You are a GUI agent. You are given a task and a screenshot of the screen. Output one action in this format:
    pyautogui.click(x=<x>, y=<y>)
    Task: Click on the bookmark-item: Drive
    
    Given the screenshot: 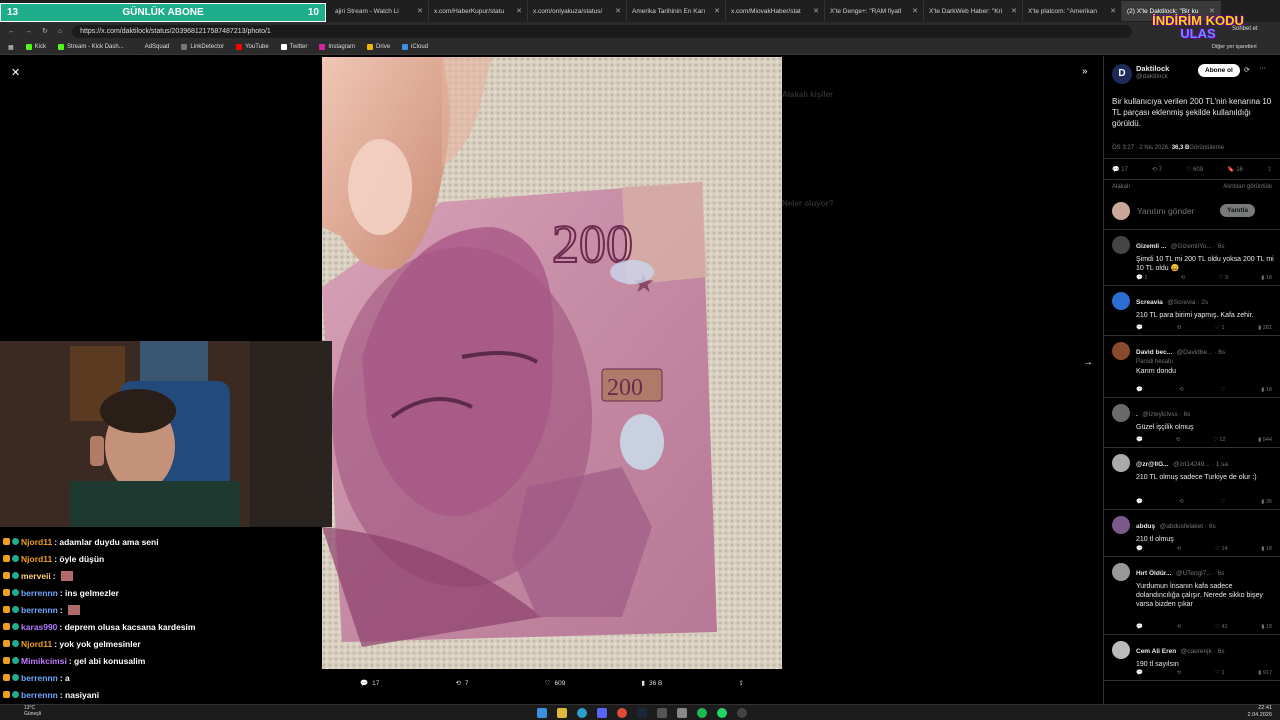 What is the action you would take?
    pyautogui.click(x=378, y=47)
    